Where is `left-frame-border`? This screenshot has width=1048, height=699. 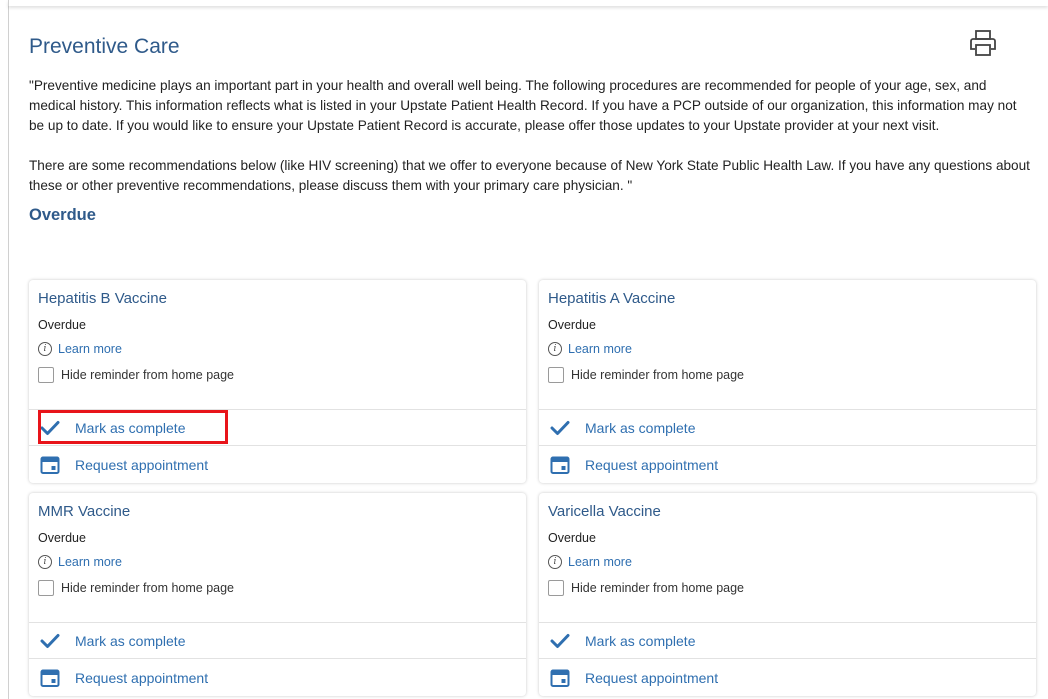
left-frame-border is located at coordinates (8, 349).